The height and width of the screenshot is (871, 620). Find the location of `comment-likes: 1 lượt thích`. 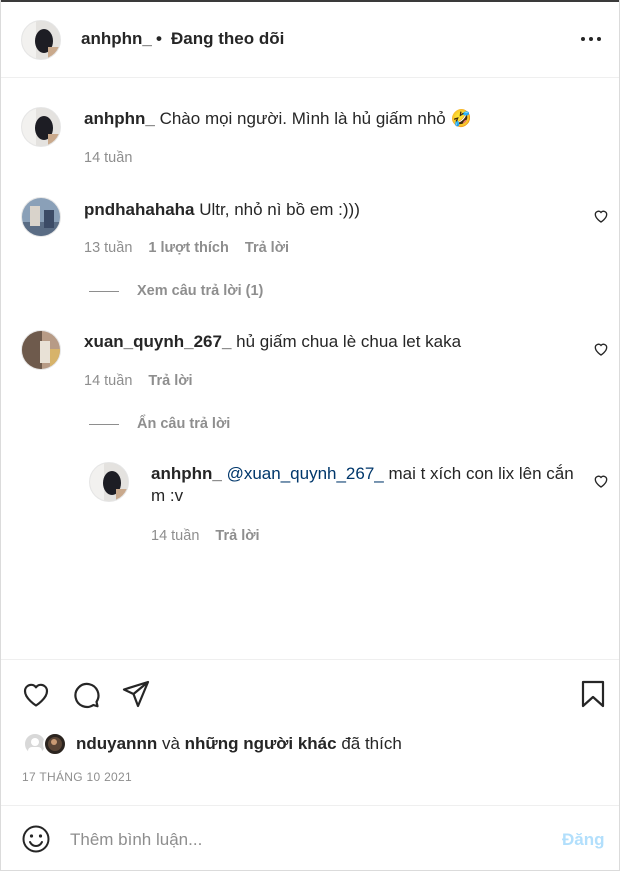

comment-likes: 1 lượt thích is located at coordinates (188, 248).